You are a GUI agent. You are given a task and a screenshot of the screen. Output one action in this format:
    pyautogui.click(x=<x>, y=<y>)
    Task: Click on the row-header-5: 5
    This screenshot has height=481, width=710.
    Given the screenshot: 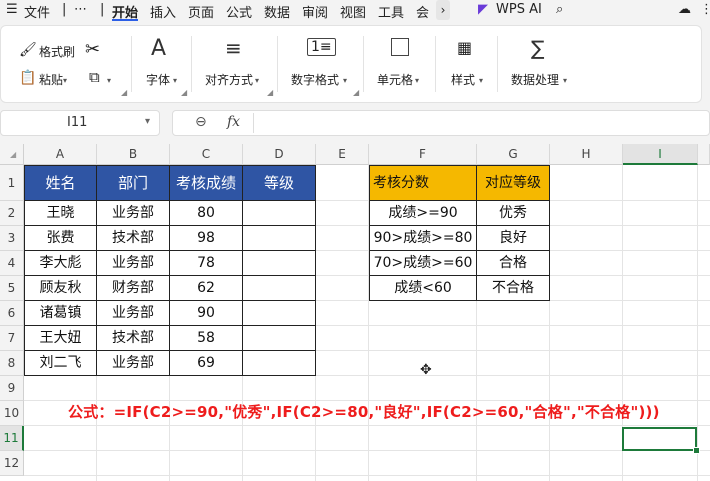 What is the action you would take?
    pyautogui.click(x=12, y=288)
    